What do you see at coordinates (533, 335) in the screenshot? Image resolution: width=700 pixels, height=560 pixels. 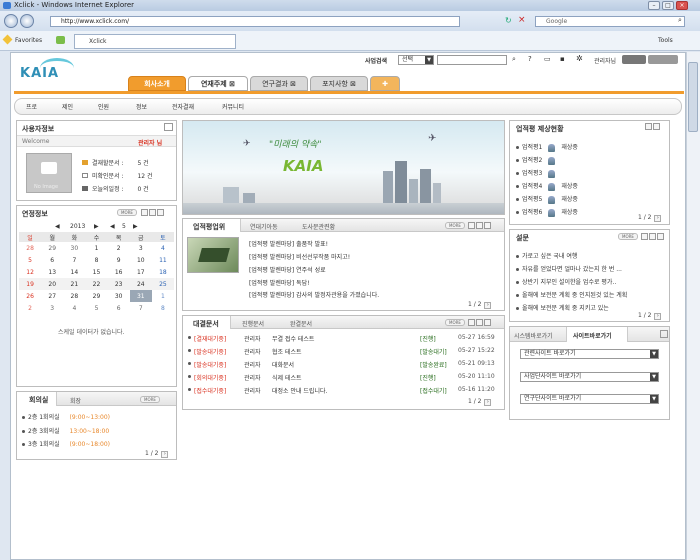 I see `tab-system-shortcuts: 시스템바로가기` at bounding box center [533, 335].